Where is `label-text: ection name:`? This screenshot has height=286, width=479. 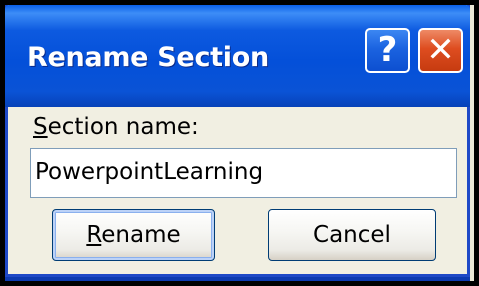
label-text: ection name: is located at coordinates (123, 127).